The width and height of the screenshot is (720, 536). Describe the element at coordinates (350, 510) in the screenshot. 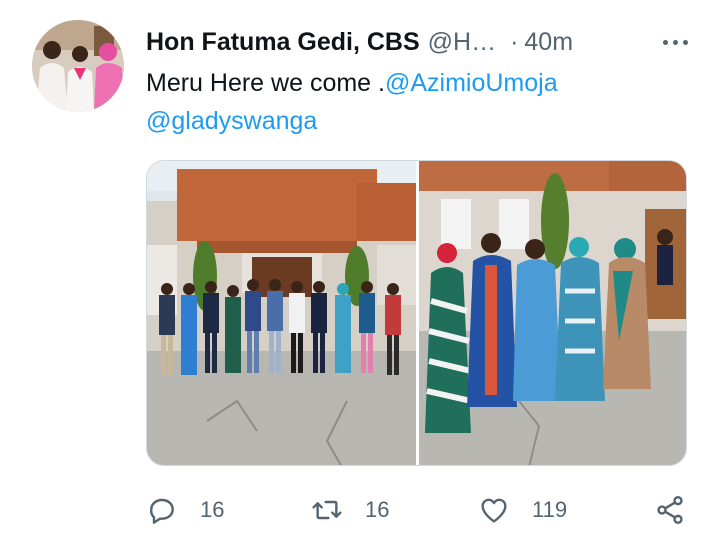

I see `retweet-button: 16` at that location.